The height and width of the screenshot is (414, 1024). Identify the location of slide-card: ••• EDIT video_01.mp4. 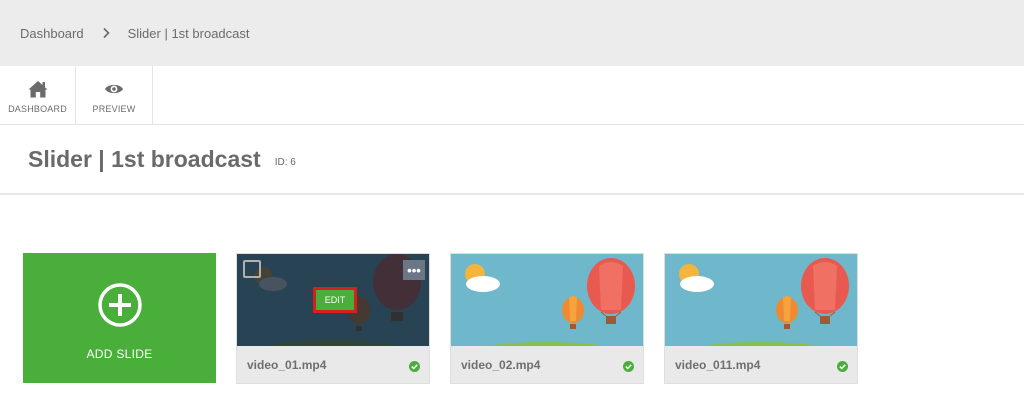
(333, 318).